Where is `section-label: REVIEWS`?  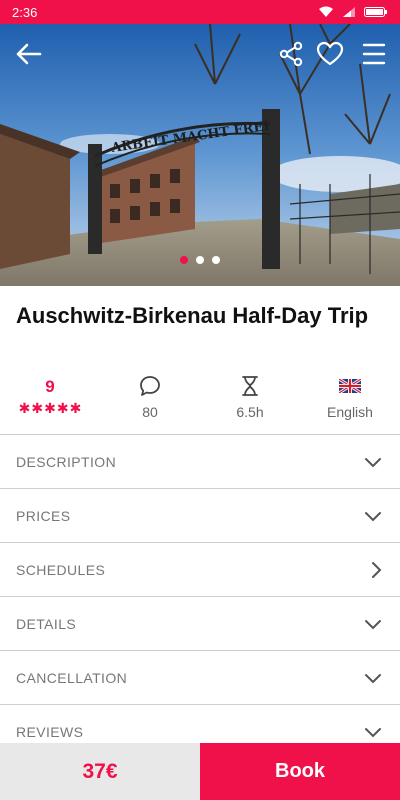
section-label: REVIEWS is located at coordinates (50, 731).